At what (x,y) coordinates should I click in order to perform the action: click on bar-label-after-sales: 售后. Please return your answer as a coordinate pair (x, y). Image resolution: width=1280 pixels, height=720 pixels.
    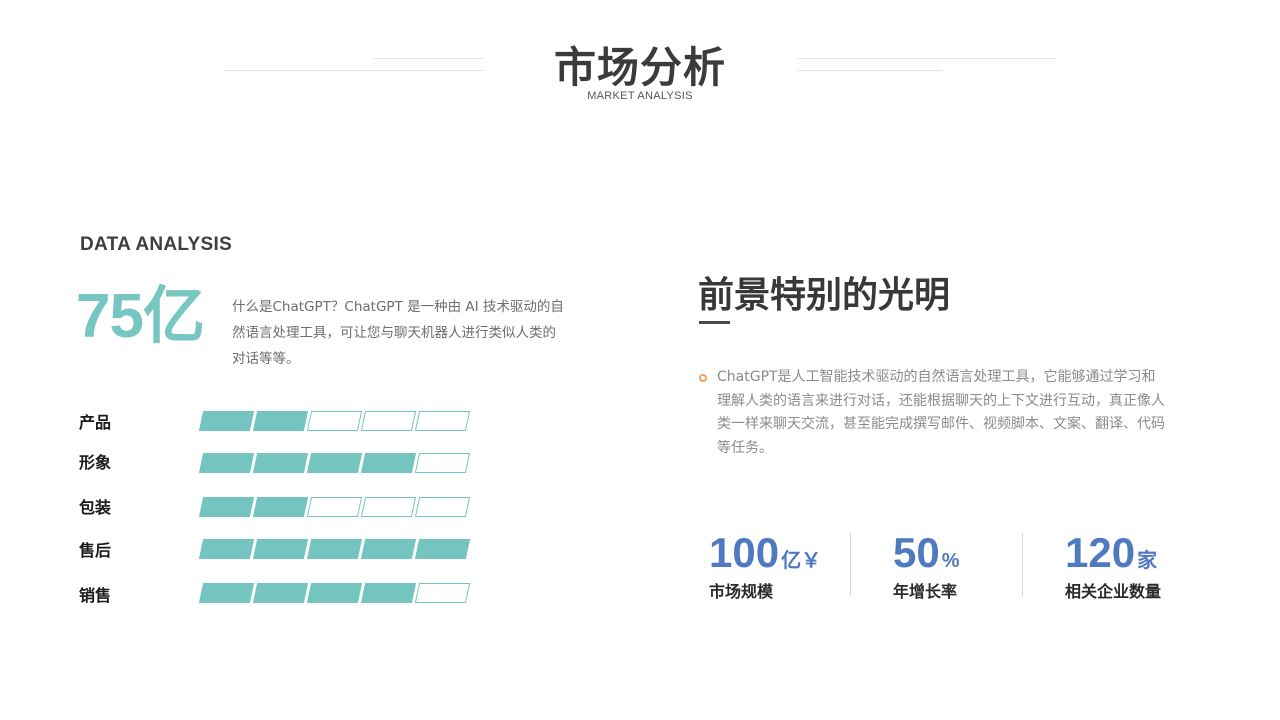
    Looking at the image, I should click on (95, 550).